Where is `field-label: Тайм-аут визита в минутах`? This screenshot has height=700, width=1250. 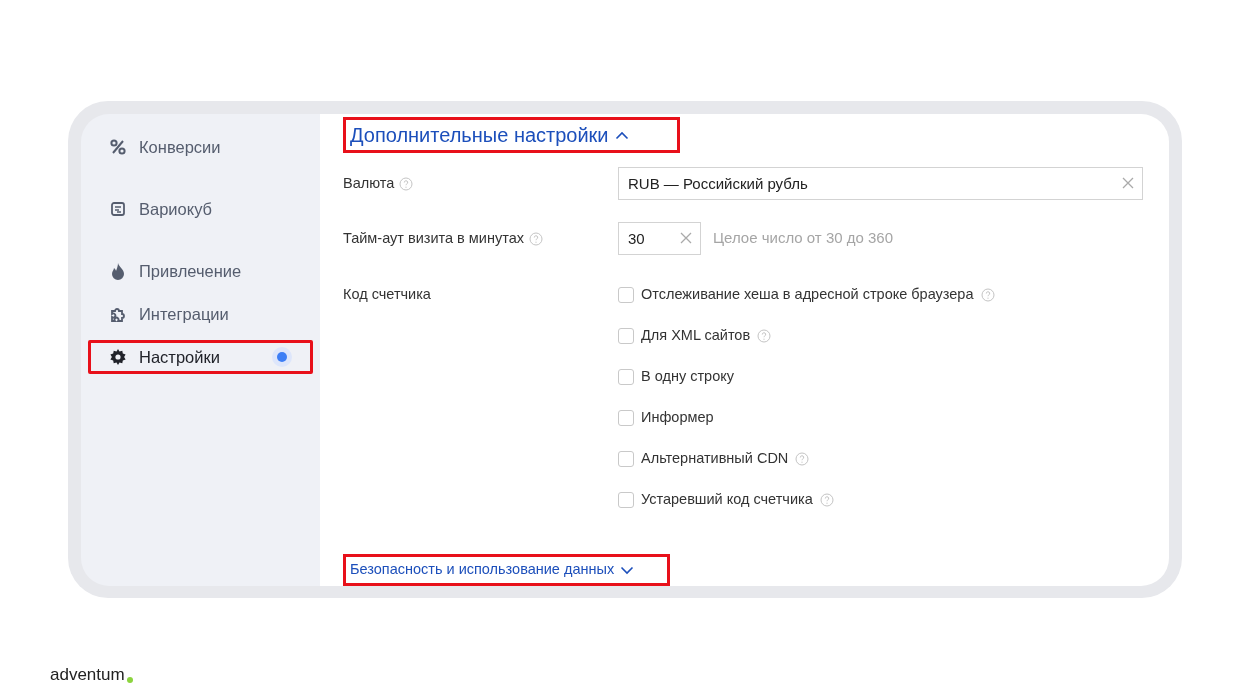 field-label: Тайм-аут визита в минутах is located at coordinates (433, 238).